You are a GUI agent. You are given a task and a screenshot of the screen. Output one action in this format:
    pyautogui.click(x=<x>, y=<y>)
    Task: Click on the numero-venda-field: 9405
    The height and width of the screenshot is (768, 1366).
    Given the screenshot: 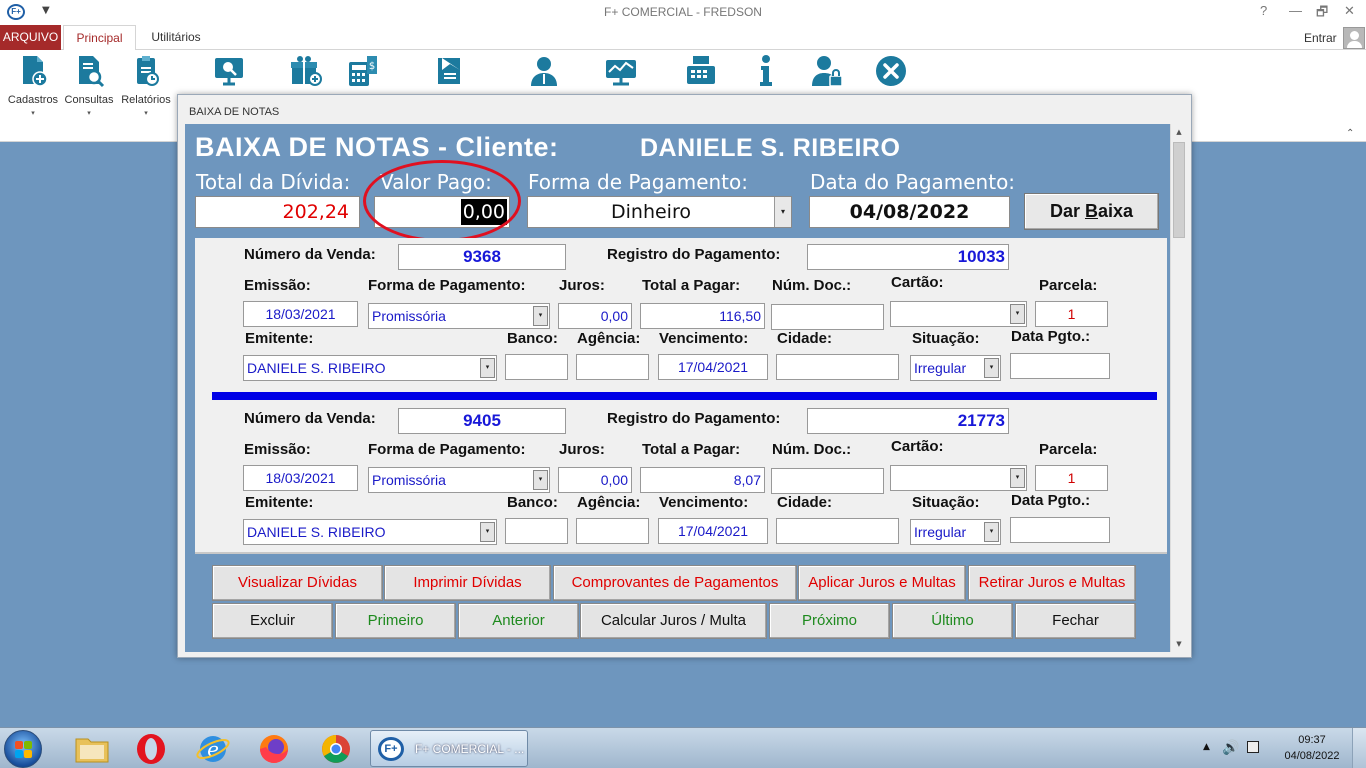 What is the action you would take?
    pyautogui.click(x=482, y=421)
    